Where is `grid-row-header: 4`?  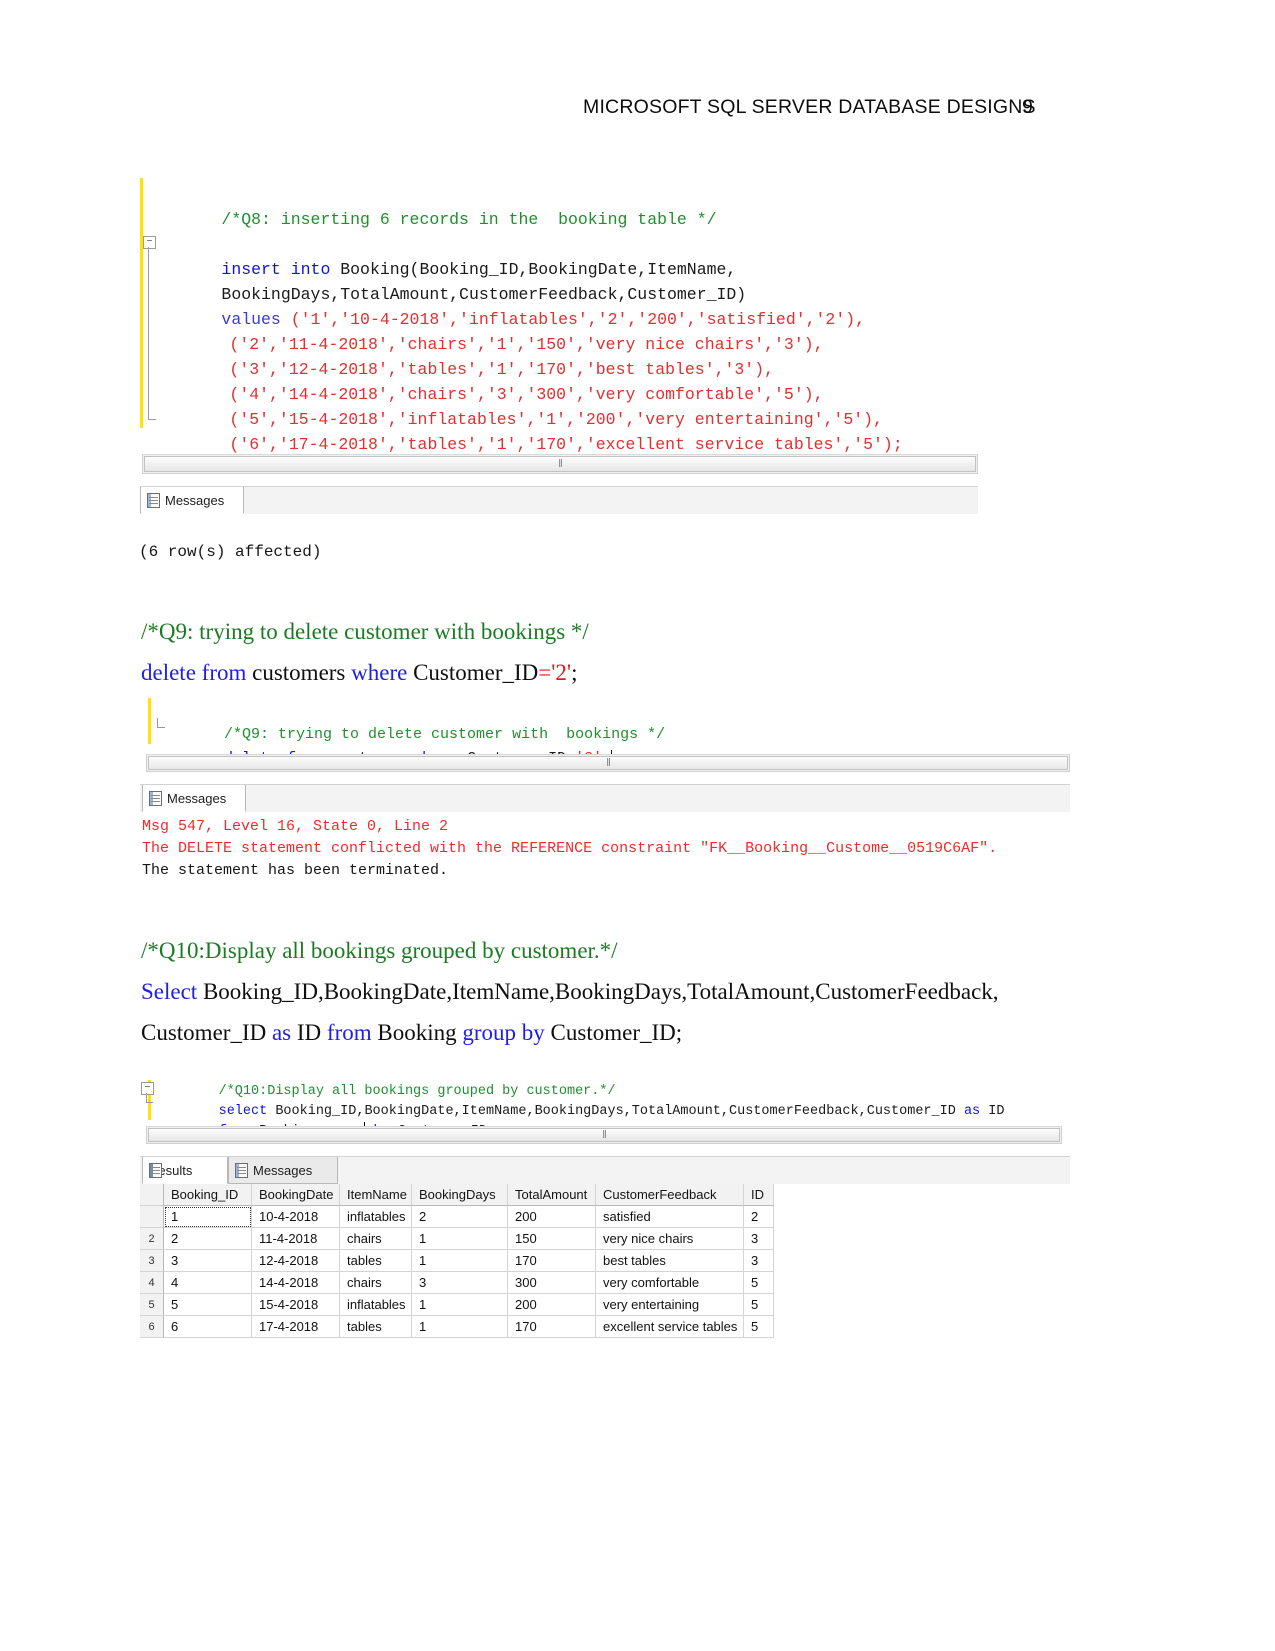 grid-row-header: 4 is located at coordinates (152, 1283).